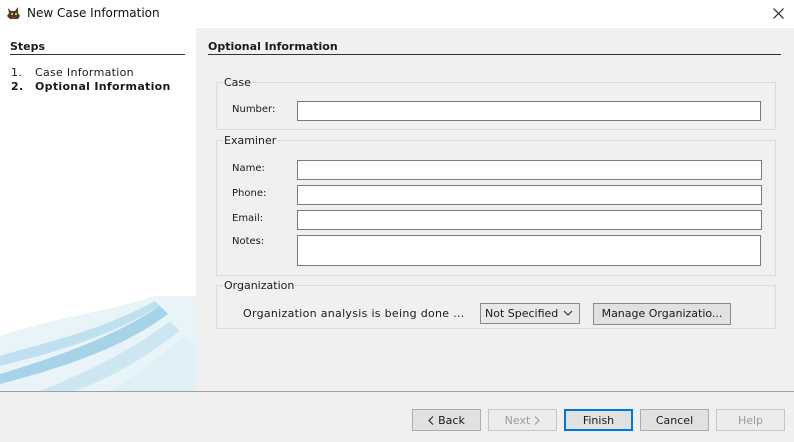 The width and height of the screenshot is (794, 442). I want to click on steps-header: Steps, so click(28, 46).